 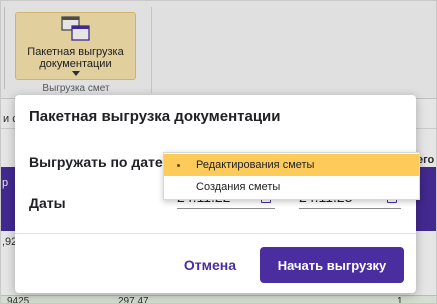 What do you see at coordinates (238, 187) in the screenshot?
I see `option-label: Создания сметы` at bounding box center [238, 187].